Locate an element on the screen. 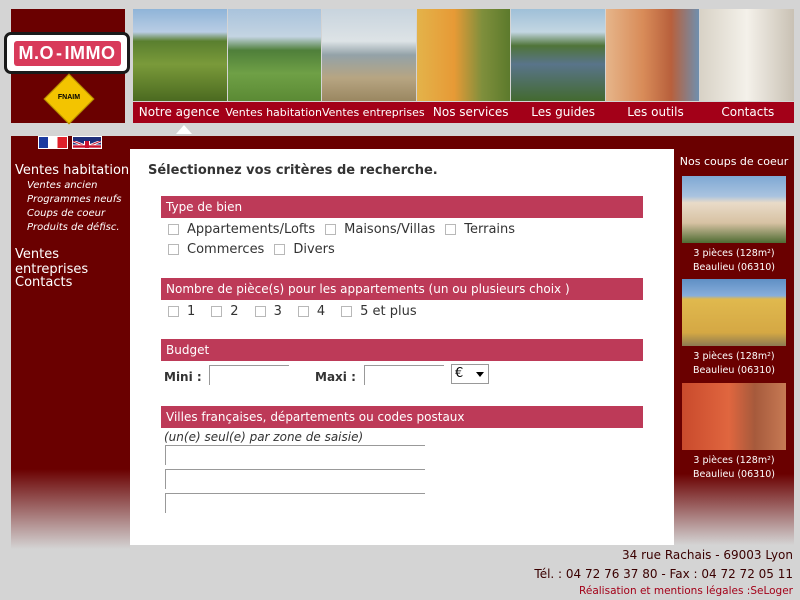  checkbox-pieces-5-plus: 5 et plus is located at coordinates (379, 311).